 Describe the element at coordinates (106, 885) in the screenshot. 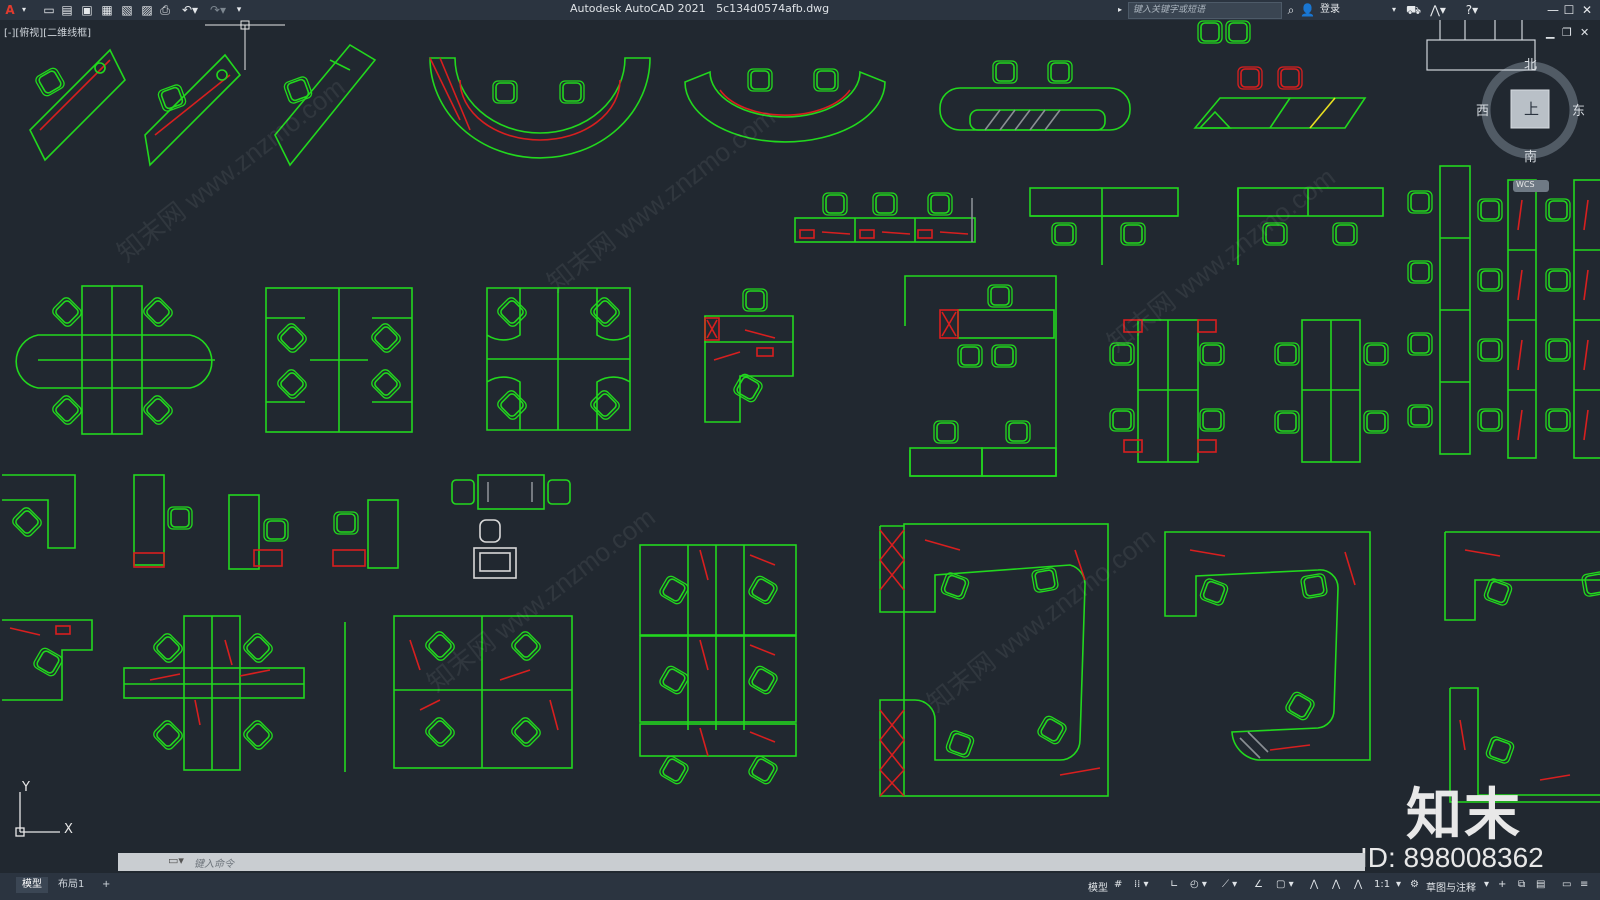

I see `tab-add: +` at that location.